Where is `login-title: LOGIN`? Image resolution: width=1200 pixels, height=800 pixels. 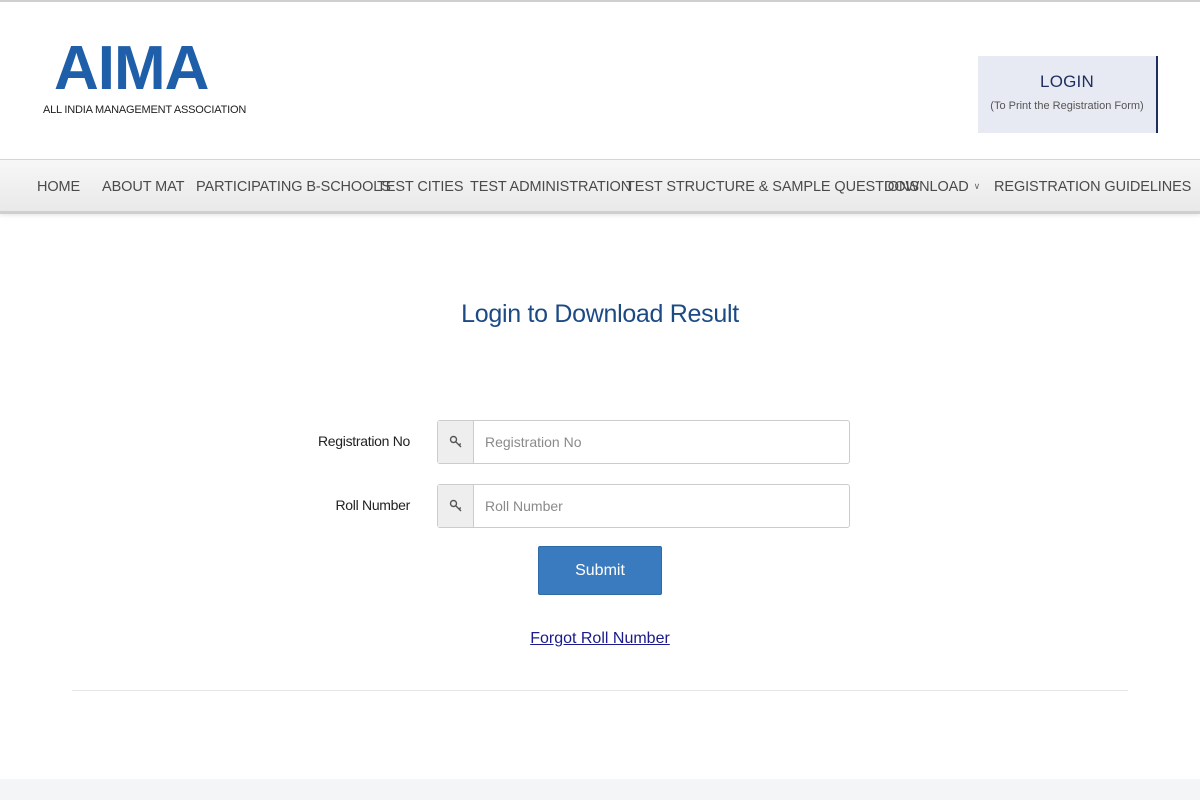 login-title: LOGIN is located at coordinates (1067, 81).